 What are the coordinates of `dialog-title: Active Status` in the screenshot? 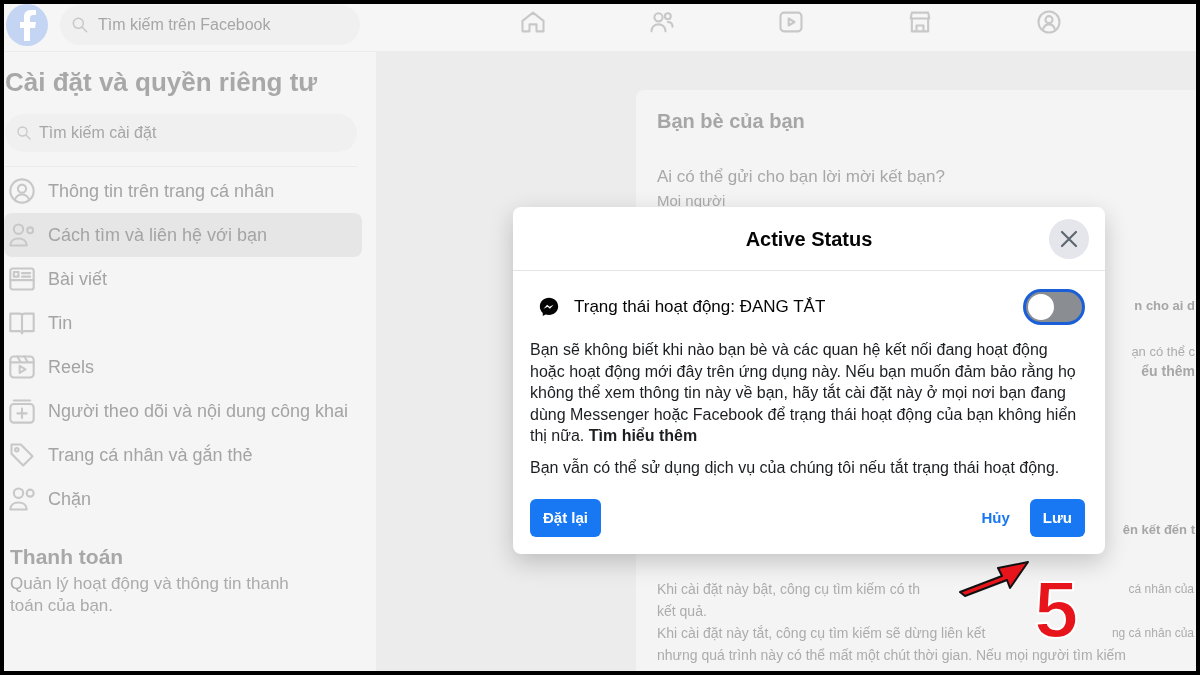 It's located at (809, 239).